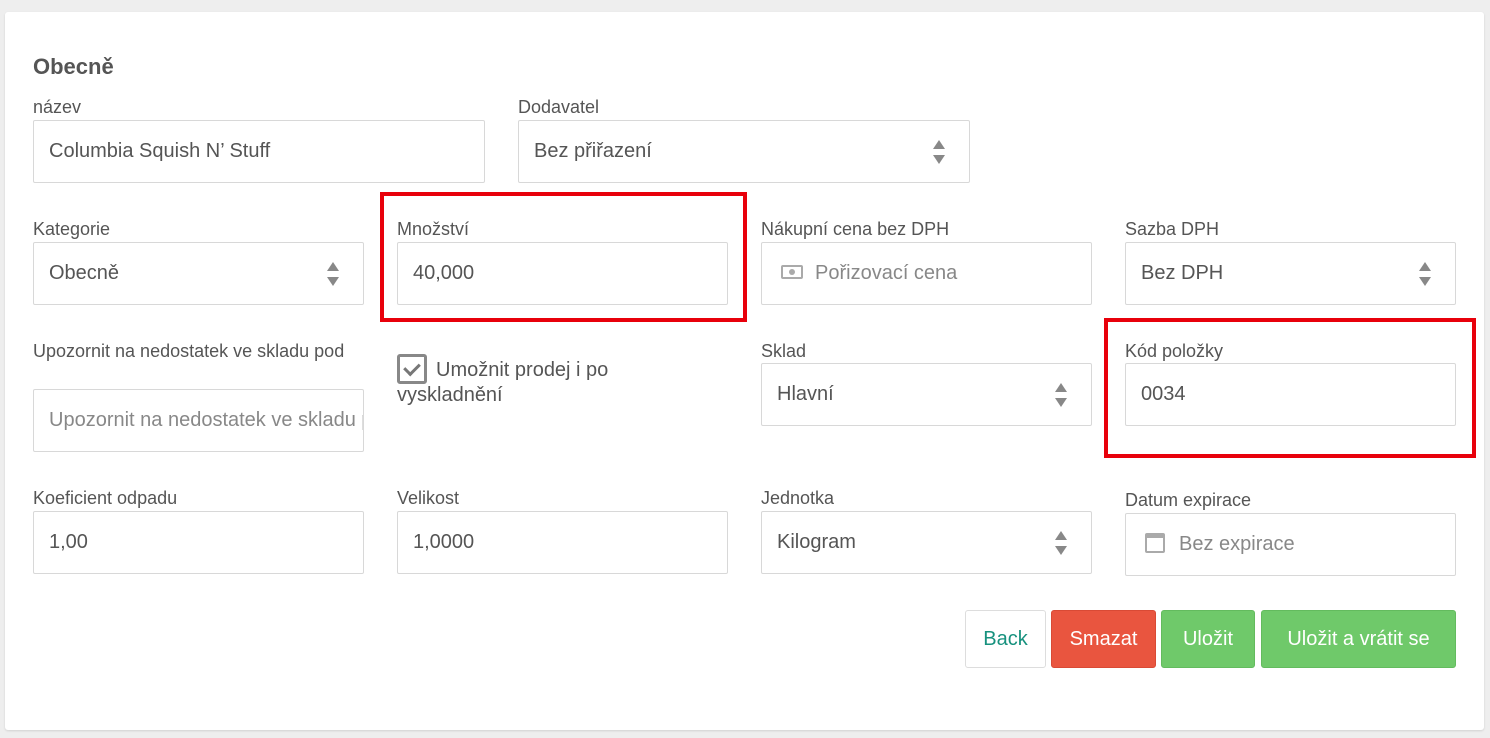 This screenshot has height=738, width=1490. What do you see at coordinates (1290, 388) in the screenshot?
I see `item-code-highlight-box` at bounding box center [1290, 388].